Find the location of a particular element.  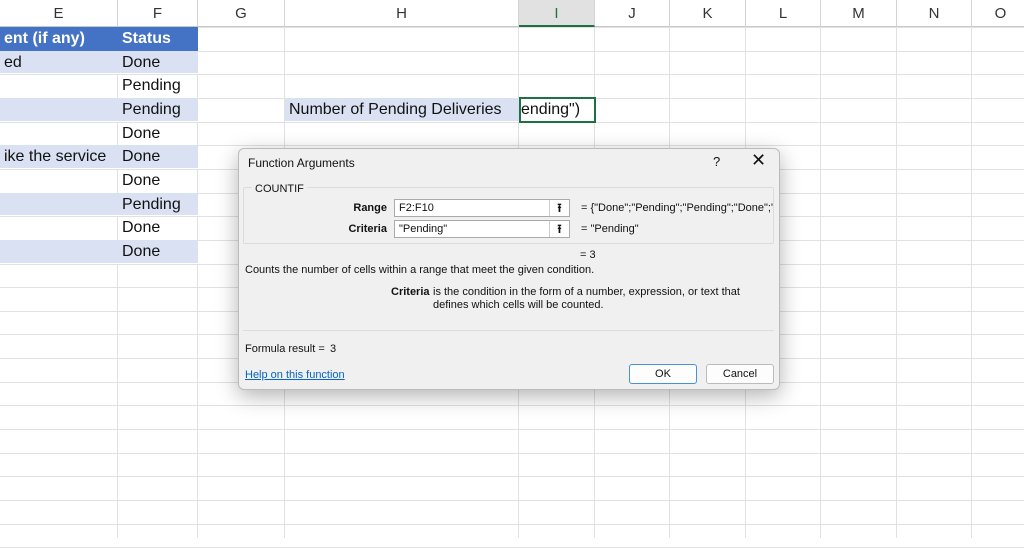

range-result: = {"Done";"Pending";"Pending";"Done";" is located at coordinates (677, 208).